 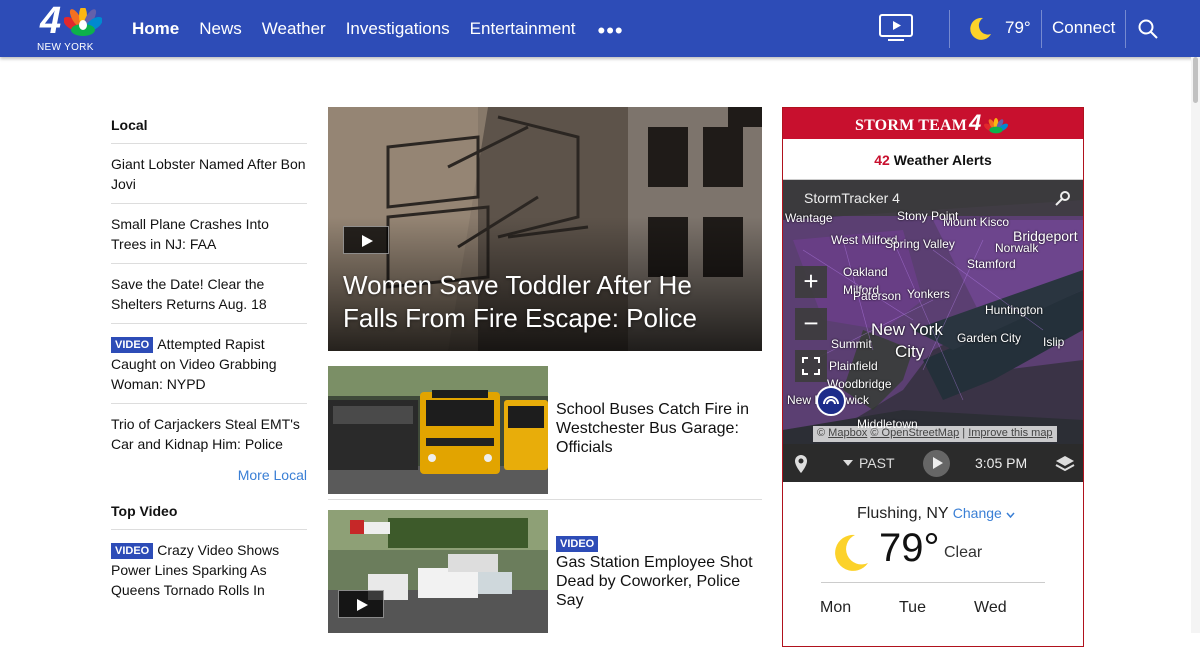 I want to click on map-label: Spring Valley, so click(x=920, y=244).